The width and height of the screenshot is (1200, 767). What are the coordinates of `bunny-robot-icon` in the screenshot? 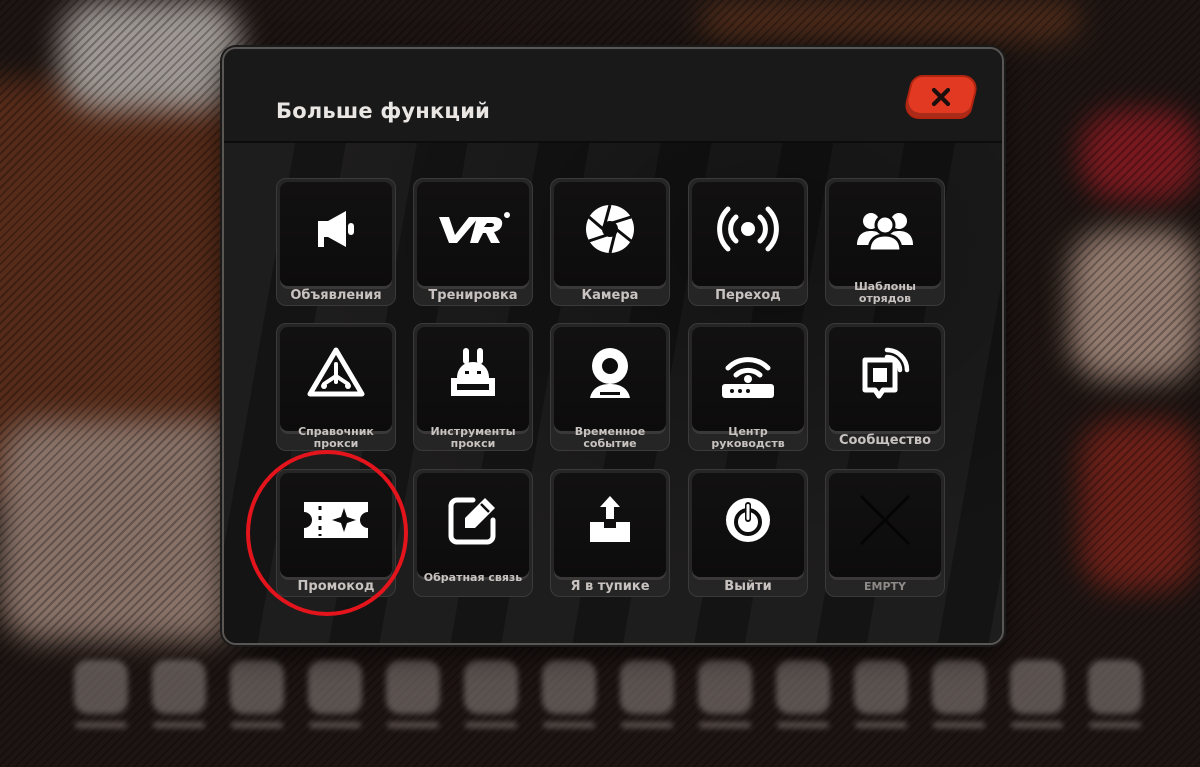 It's located at (473, 372).